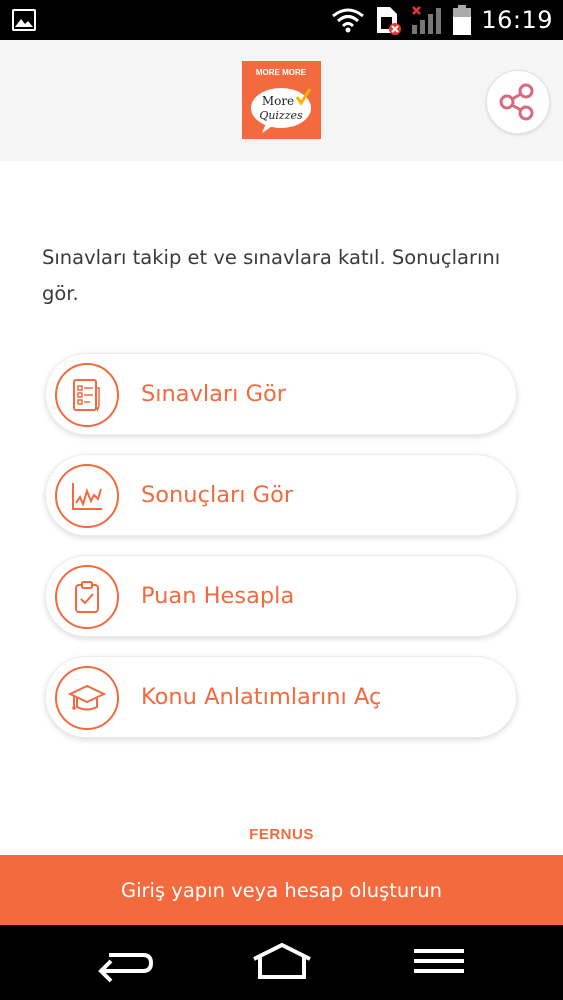 This screenshot has width=563, height=1000. Describe the element at coordinates (87, 496) in the screenshot. I see `chart-icon` at that location.